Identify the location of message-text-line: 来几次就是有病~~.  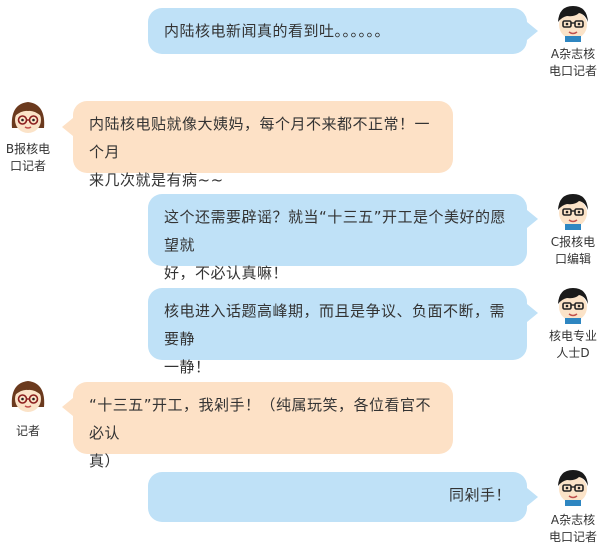
(156, 180).